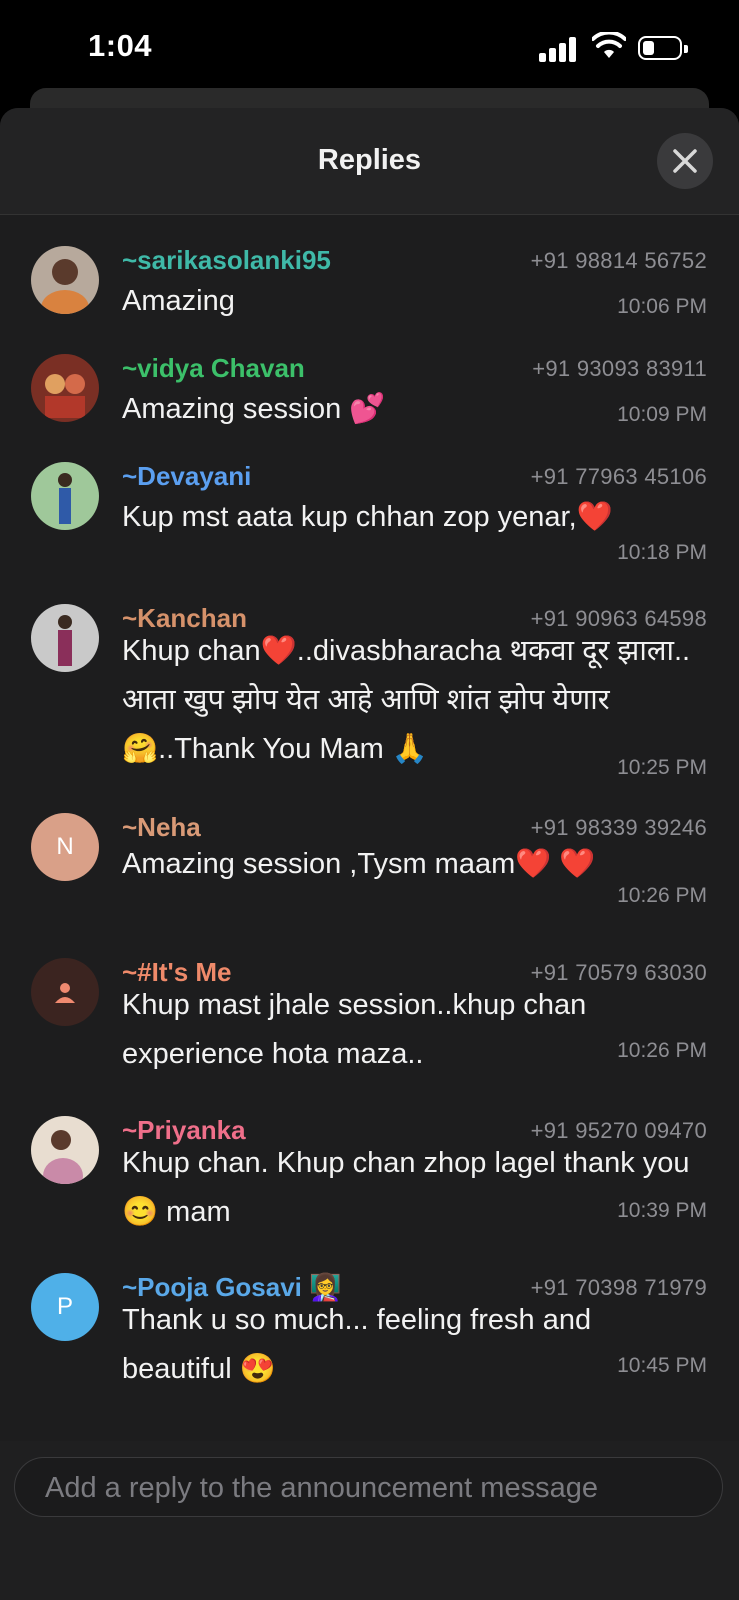 Image resolution: width=739 pixels, height=1600 pixels. What do you see at coordinates (662, 414) in the screenshot?
I see `reply-time: 10:09 PM` at bounding box center [662, 414].